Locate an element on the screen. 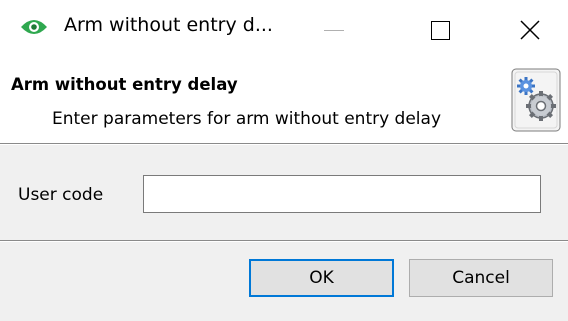  user-code-input is located at coordinates (342, 194).